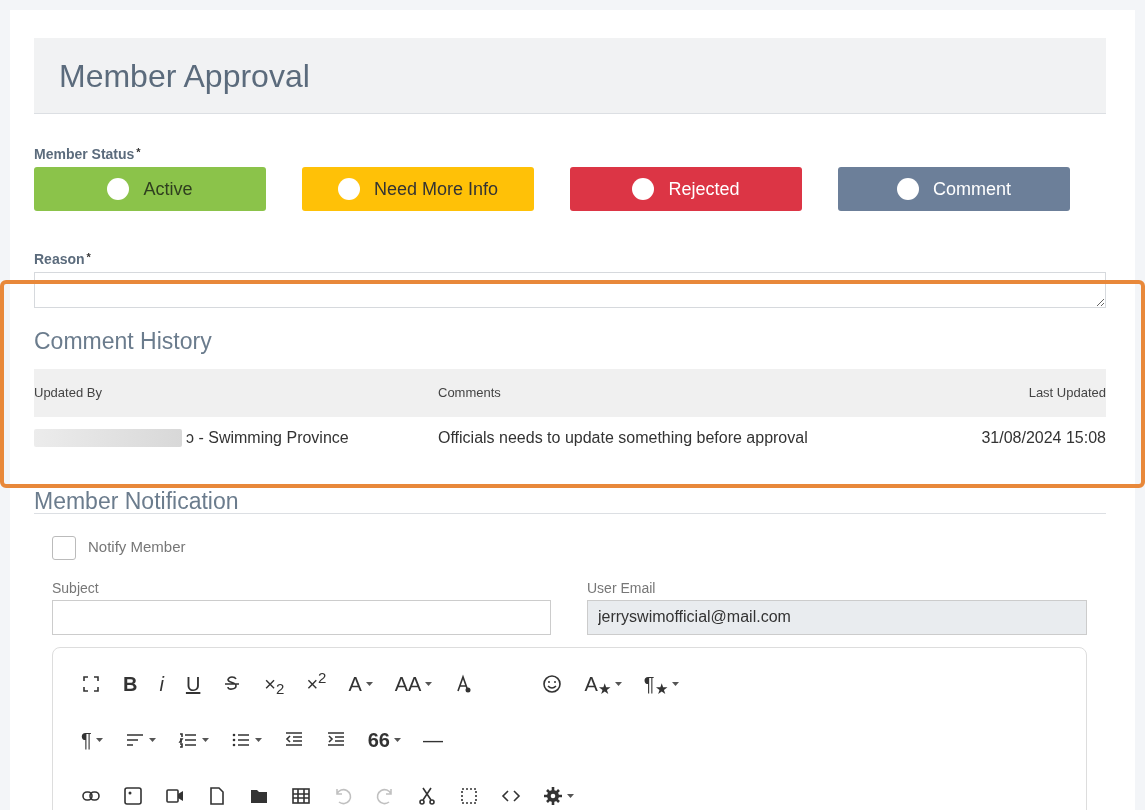 Image resolution: width=1145 pixels, height=810 pixels. I want to click on gear-icon, so click(553, 795).